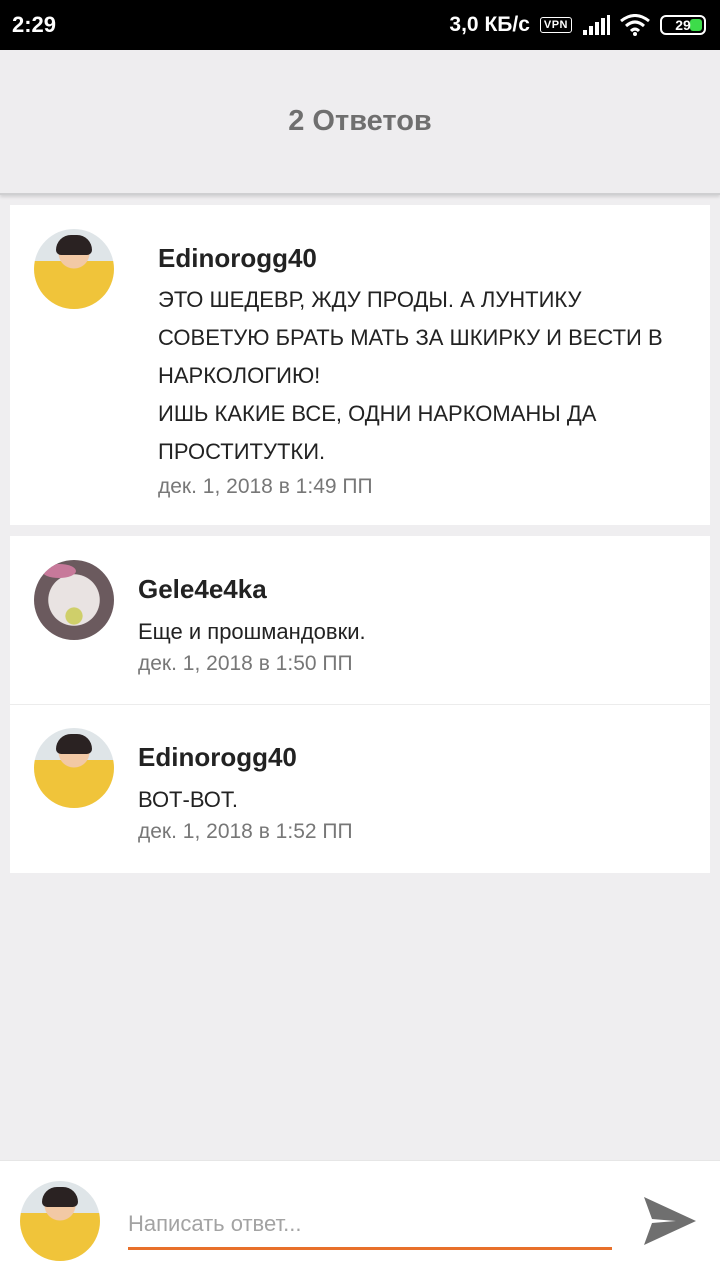 This screenshot has height=1281, width=720. What do you see at coordinates (360, 25) in the screenshot?
I see `status-bar: 2:29 3,0 КБ/с VPN 29` at bounding box center [360, 25].